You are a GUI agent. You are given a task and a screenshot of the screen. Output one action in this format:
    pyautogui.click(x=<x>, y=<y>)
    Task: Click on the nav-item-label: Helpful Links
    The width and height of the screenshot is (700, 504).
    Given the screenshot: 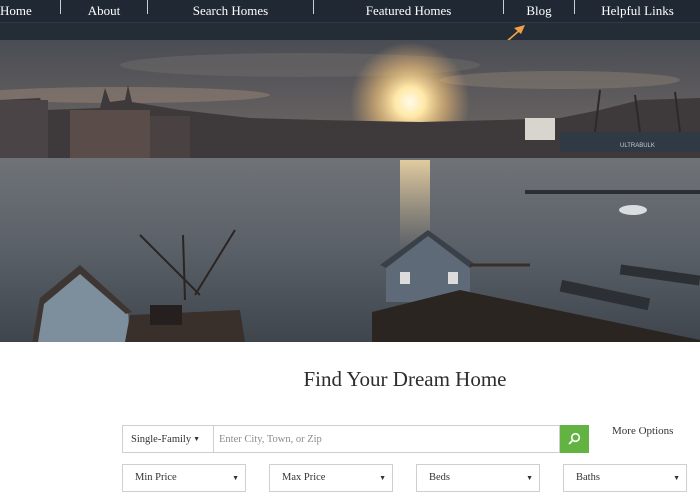 What is the action you would take?
    pyautogui.click(x=637, y=10)
    